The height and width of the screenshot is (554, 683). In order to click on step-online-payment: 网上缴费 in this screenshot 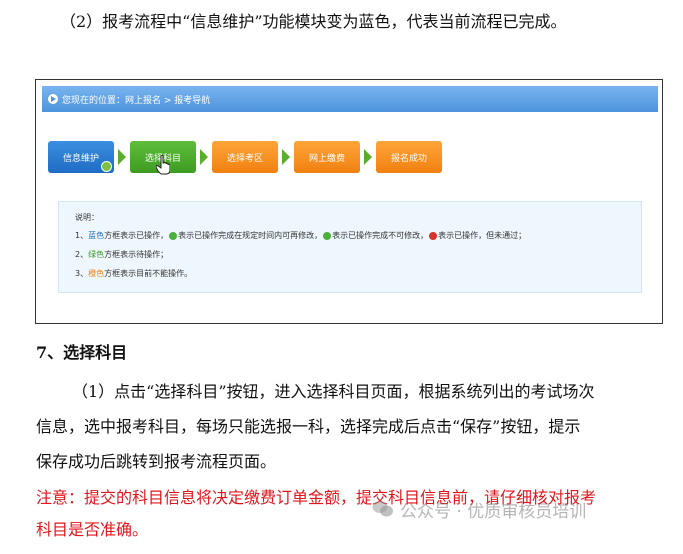, I will do `click(327, 157)`.